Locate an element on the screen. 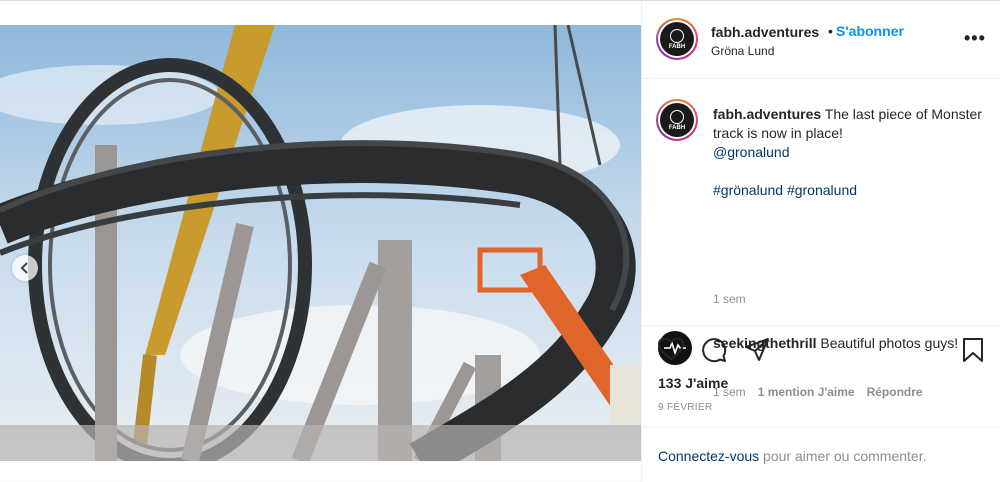 Image resolution: width=1000 pixels, height=482 pixels. caption-avatar: FABH is located at coordinates (677, 120).